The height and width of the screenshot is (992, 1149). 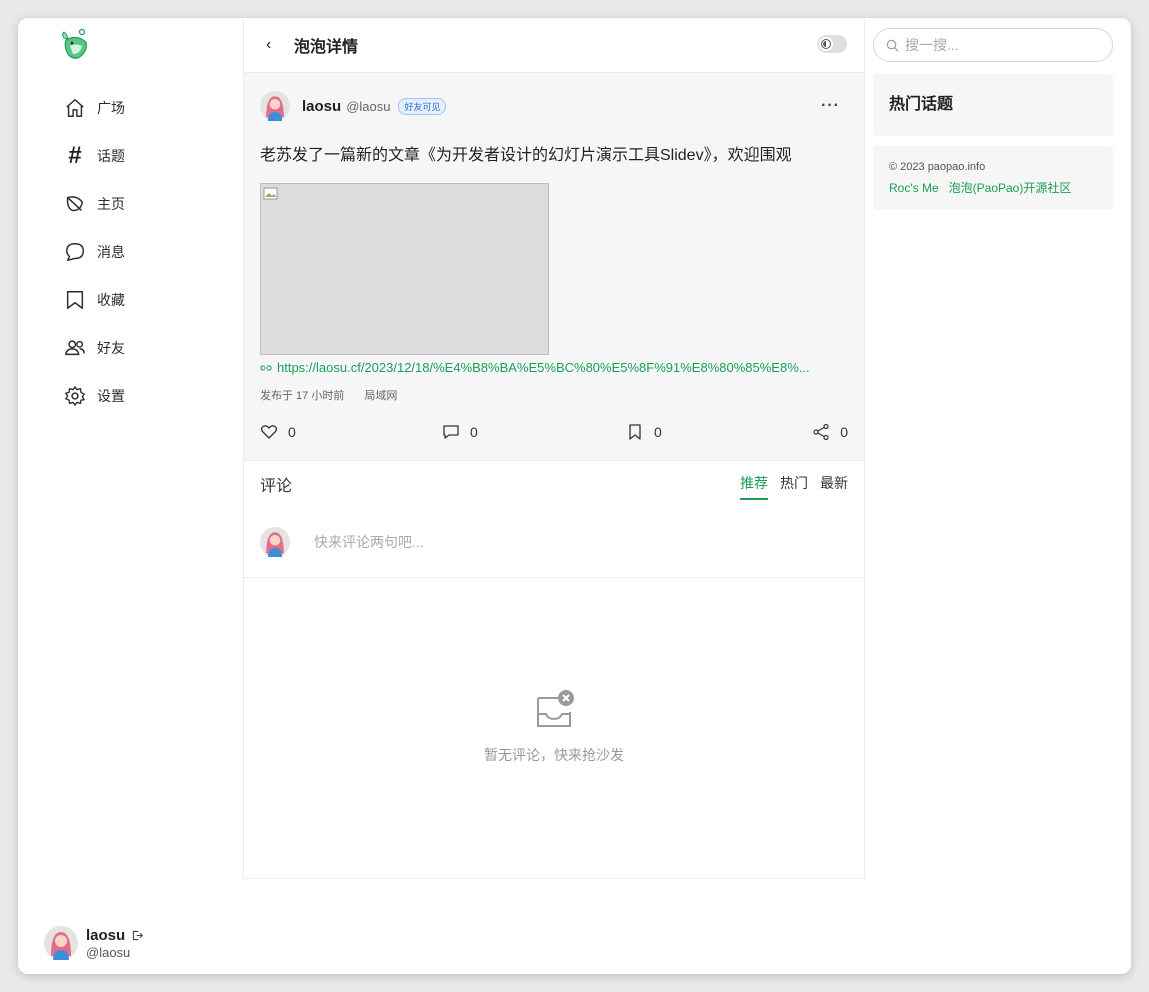 I want to click on share-count: 0, so click(x=844, y=432).